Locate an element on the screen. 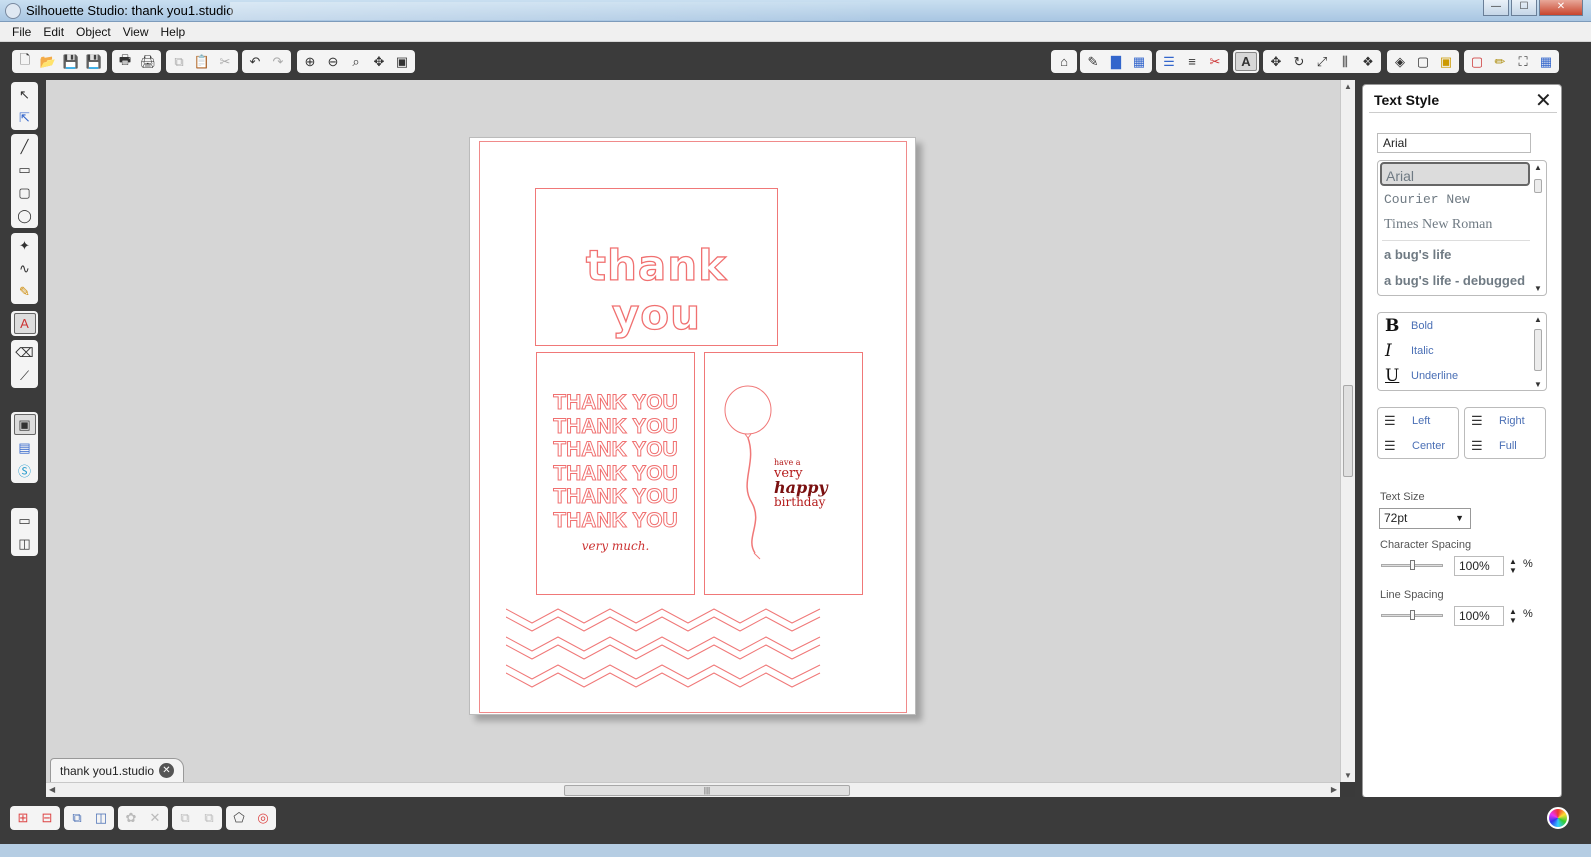 This screenshot has height=857, width=1591. line-spacing-input: 100% is located at coordinates (1479, 616).